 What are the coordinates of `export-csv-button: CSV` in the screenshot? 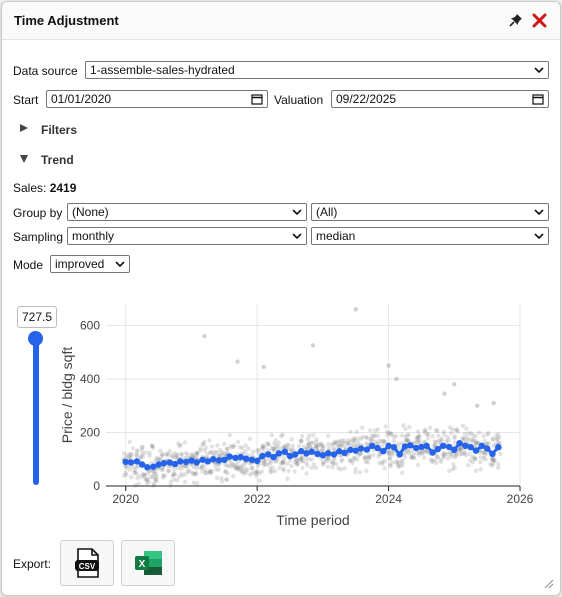 It's located at (87, 563).